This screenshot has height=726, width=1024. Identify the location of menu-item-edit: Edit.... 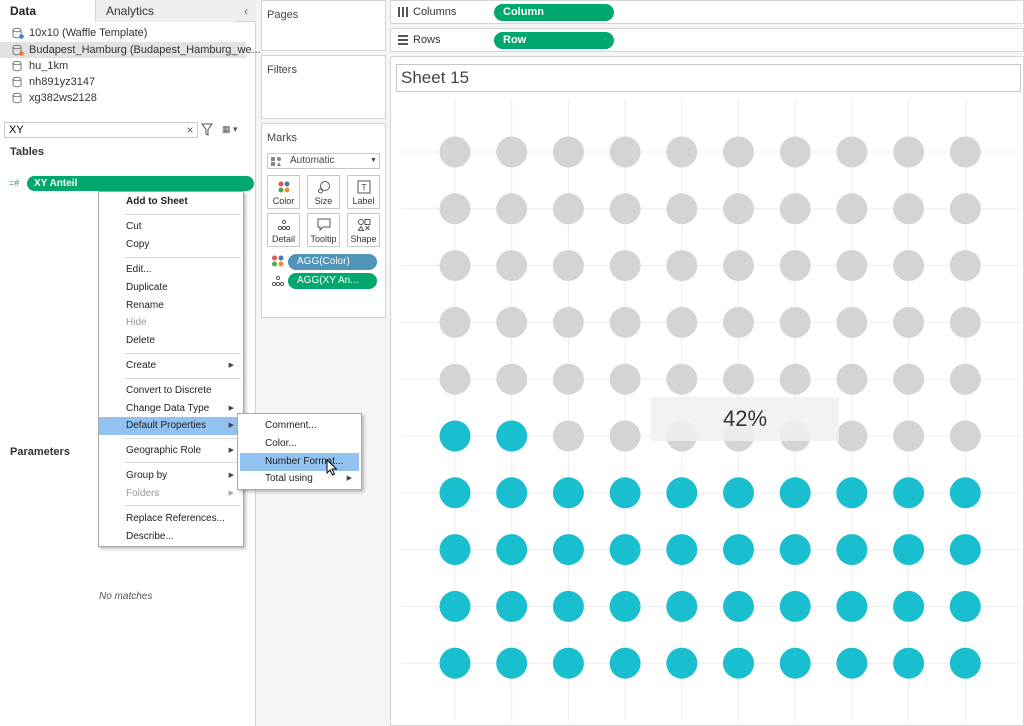
(171, 270).